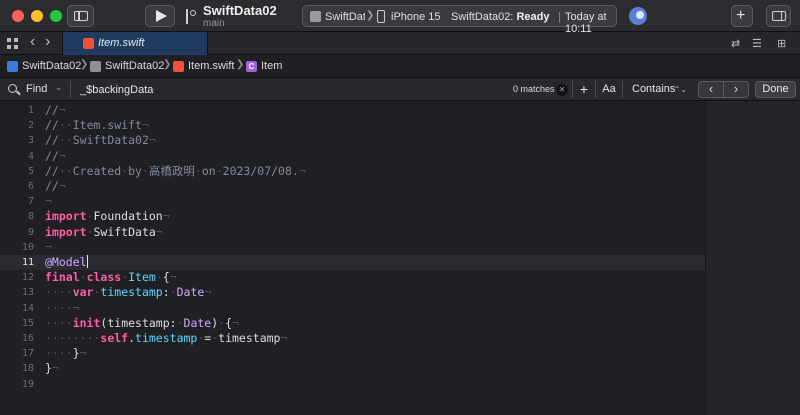 The height and width of the screenshot is (415, 800). What do you see at coordinates (416, 17) in the screenshot?
I see `run-destination: iPhone 15` at bounding box center [416, 17].